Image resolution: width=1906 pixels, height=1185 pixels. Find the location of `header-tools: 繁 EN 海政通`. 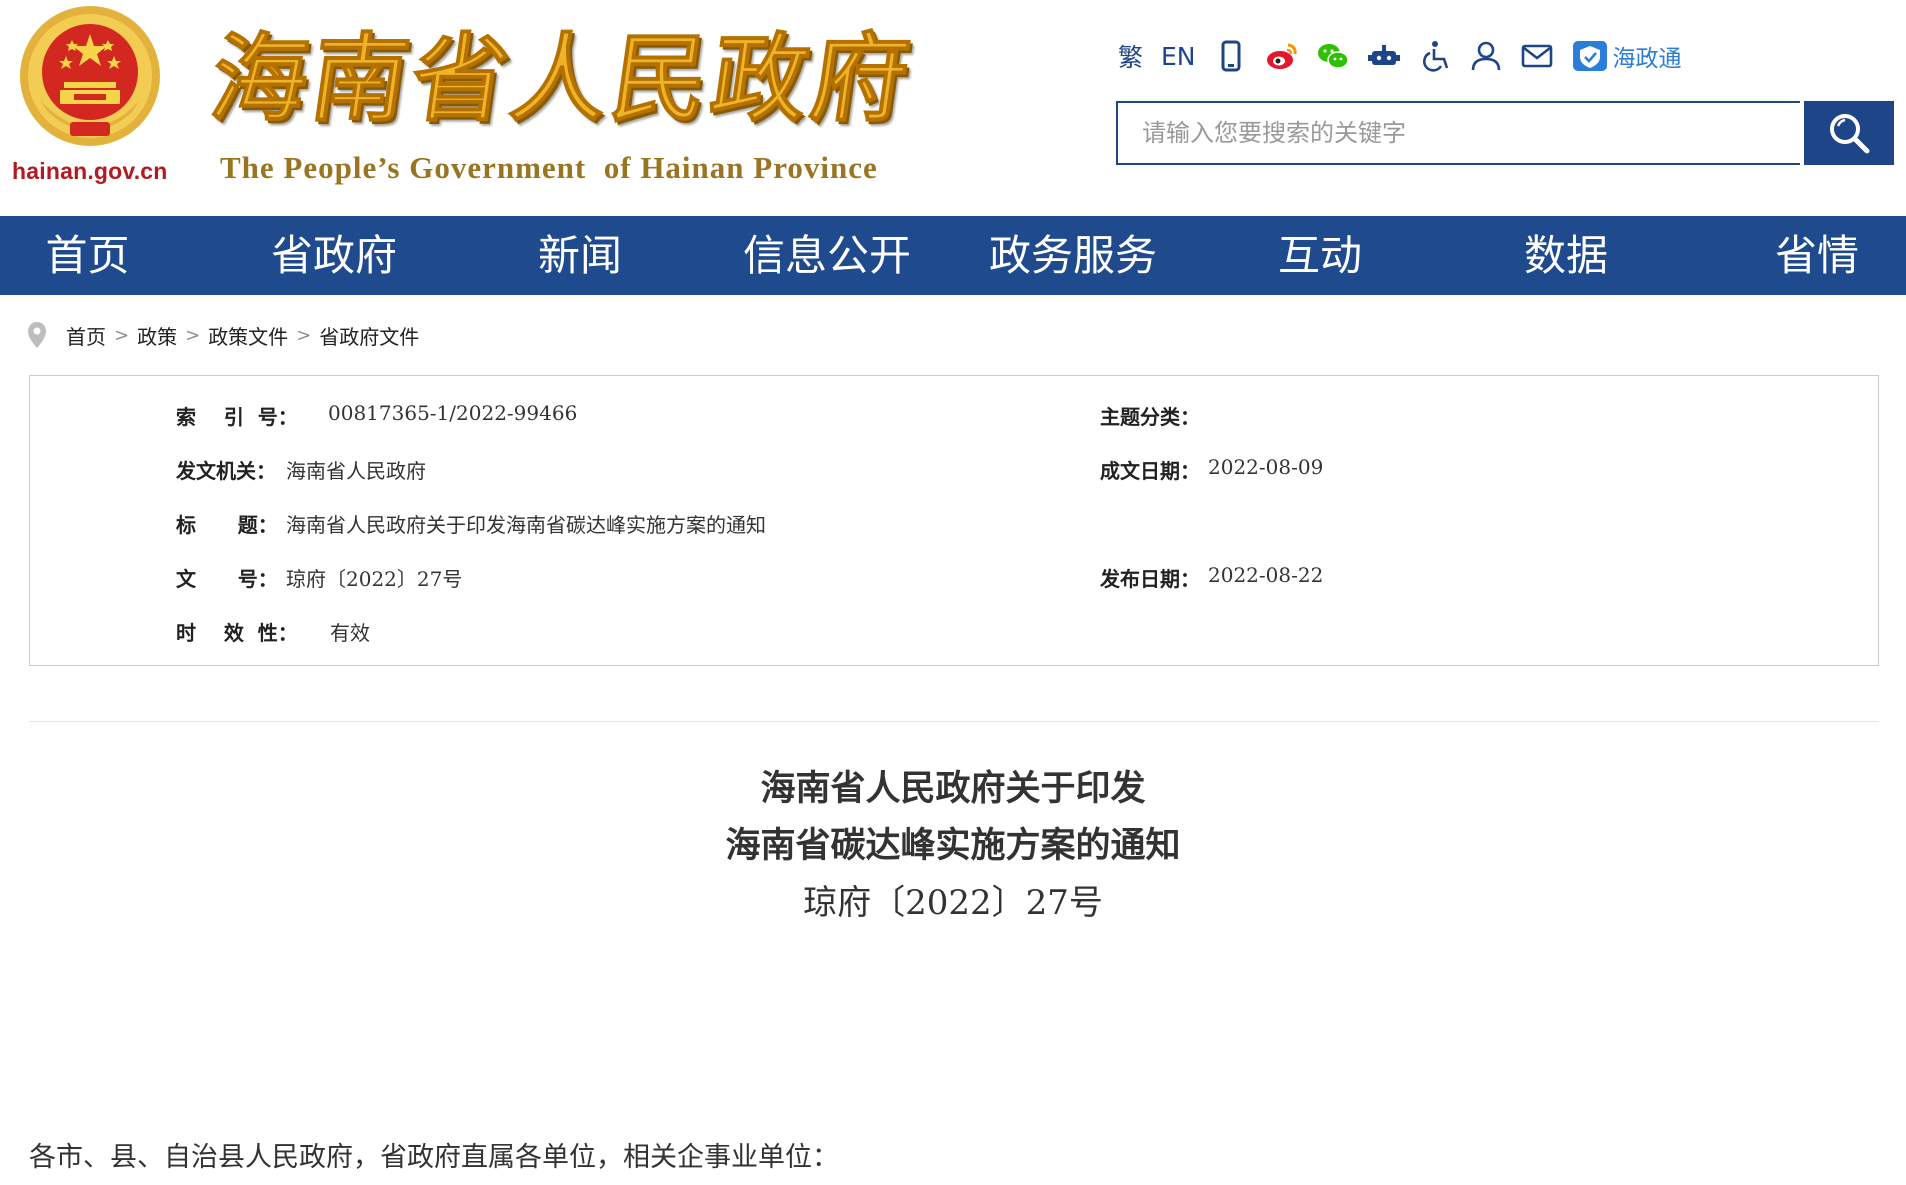

header-tools: 繁 EN 海政通 is located at coordinates (1400, 56).